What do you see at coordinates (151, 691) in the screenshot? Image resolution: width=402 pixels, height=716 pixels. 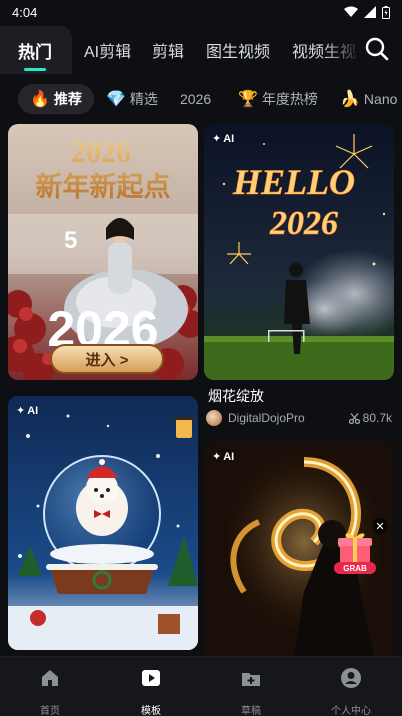 I see `nav-templates: 模板` at bounding box center [151, 691].